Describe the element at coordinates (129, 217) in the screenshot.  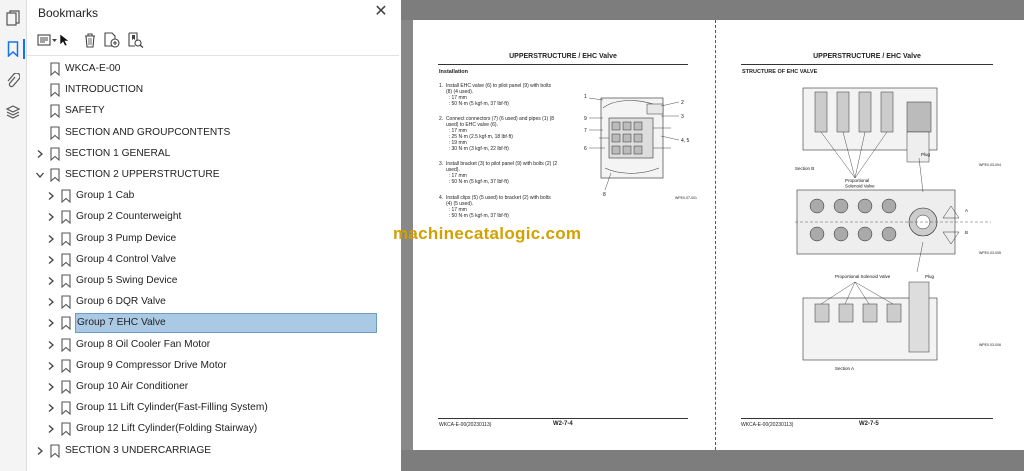
I see `bookmark-label: Group 2 Counterweight` at that location.